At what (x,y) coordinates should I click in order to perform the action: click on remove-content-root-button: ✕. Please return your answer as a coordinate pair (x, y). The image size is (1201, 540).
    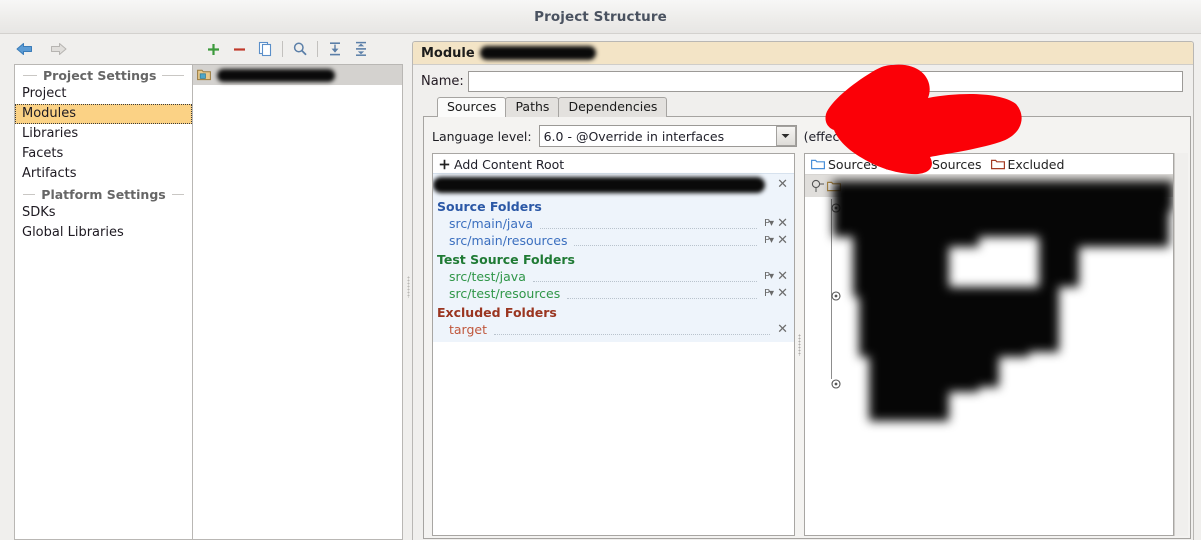
    Looking at the image, I should click on (782, 184).